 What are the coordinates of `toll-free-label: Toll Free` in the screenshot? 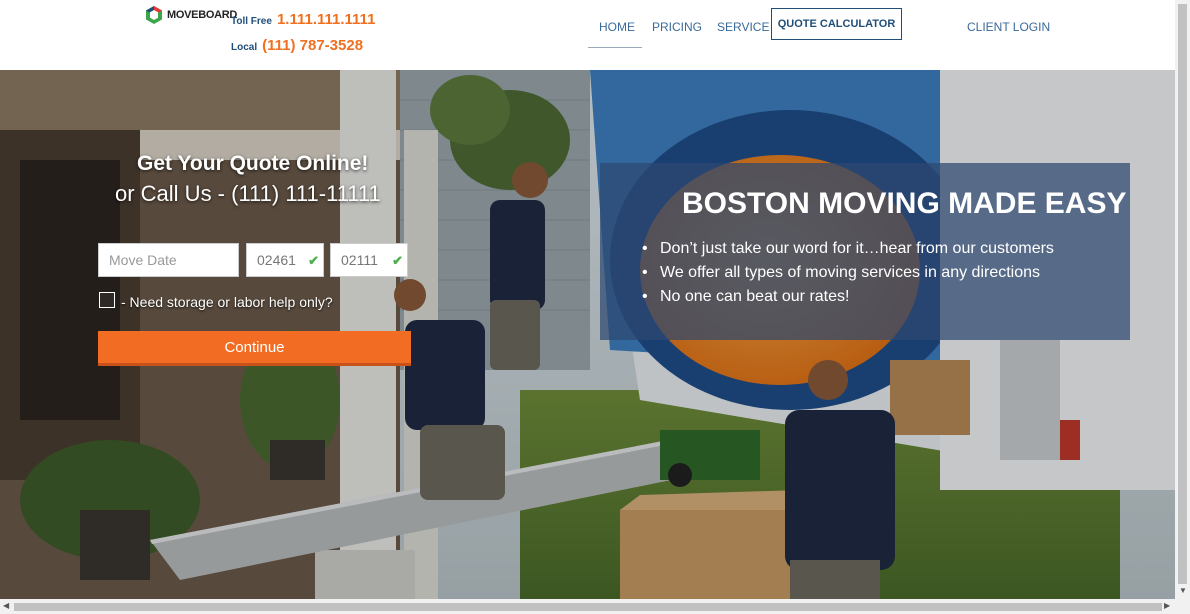 It's located at (251, 21).